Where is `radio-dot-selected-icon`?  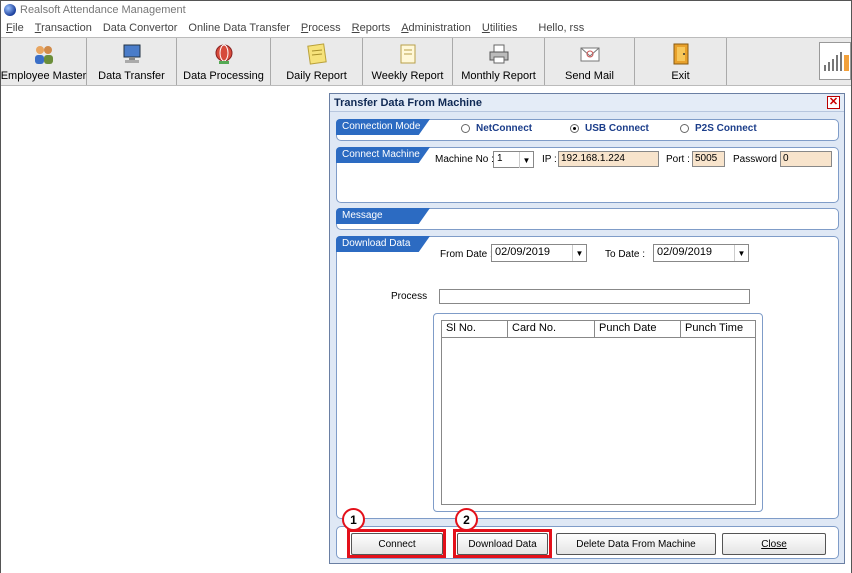 radio-dot-selected-icon is located at coordinates (574, 128).